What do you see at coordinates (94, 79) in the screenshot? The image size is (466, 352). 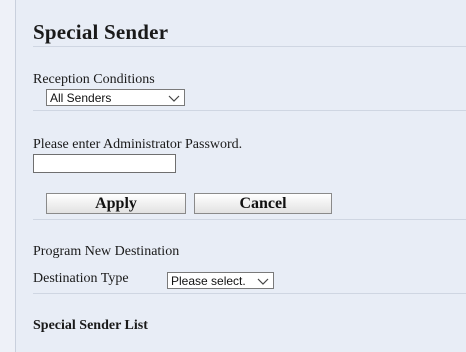 I see `reception-conditions-label: Reception Conditions` at bounding box center [94, 79].